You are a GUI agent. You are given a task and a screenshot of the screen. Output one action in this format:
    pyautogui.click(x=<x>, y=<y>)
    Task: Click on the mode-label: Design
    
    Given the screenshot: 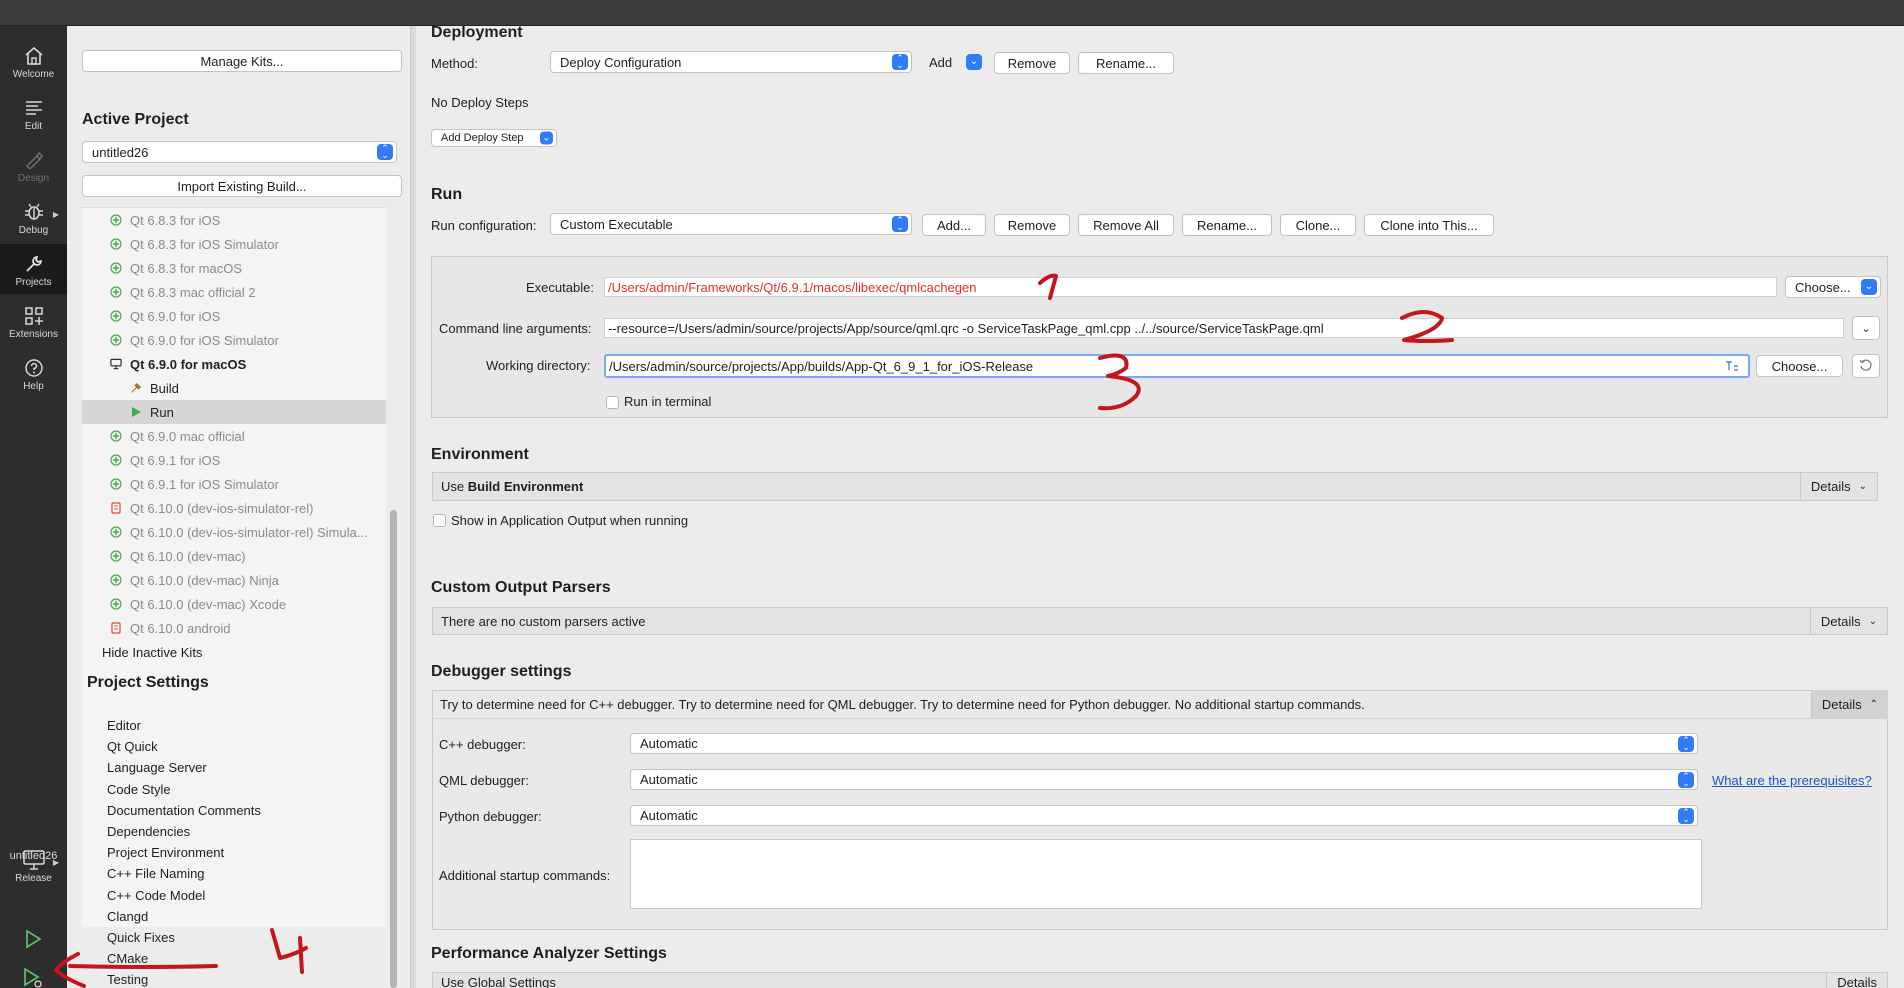 What is the action you would take?
    pyautogui.click(x=33, y=178)
    